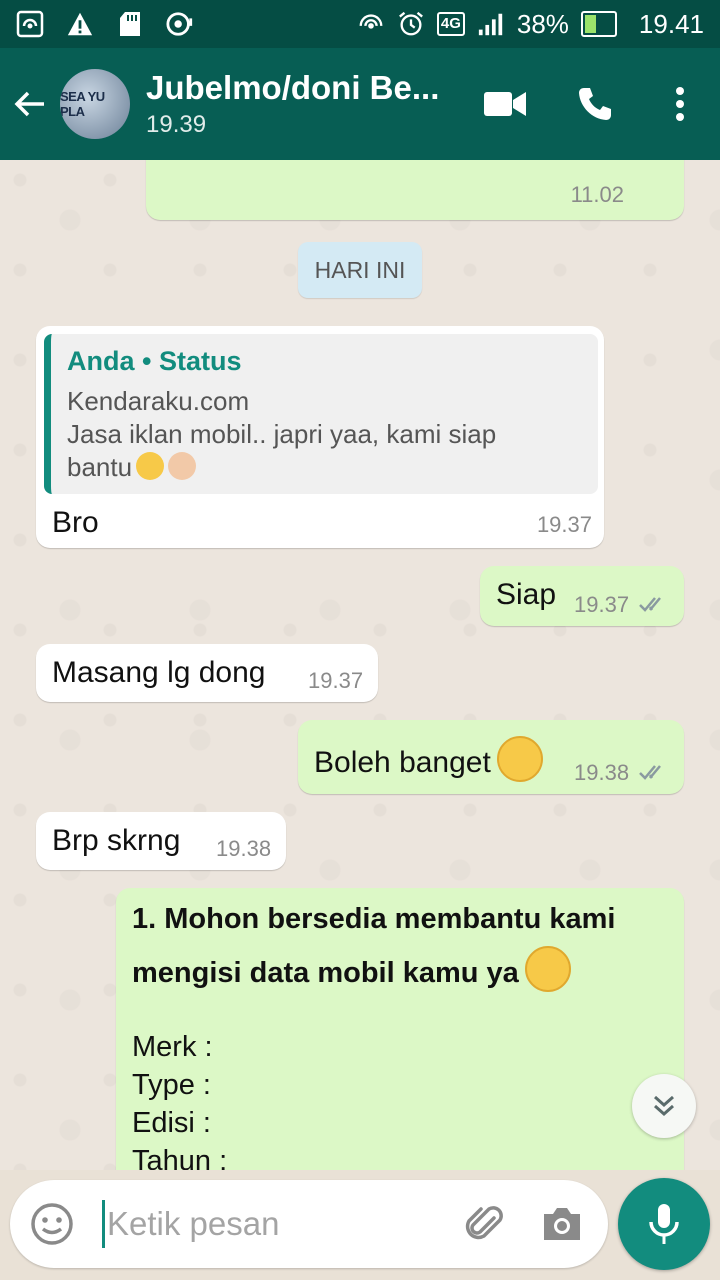 This screenshot has width=720, height=1280. What do you see at coordinates (103, 1224) in the screenshot?
I see `text-cursor` at bounding box center [103, 1224].